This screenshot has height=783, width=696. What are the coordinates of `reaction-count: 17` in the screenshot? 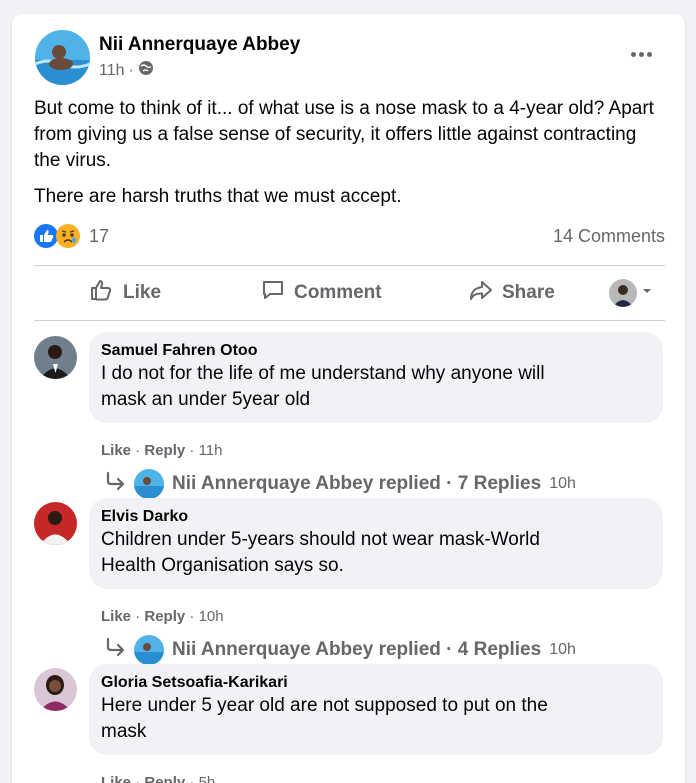 It's located at (99, 235).